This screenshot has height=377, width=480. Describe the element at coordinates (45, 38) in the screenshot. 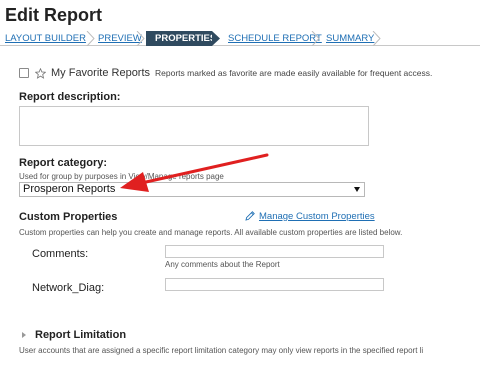

I see `step-layout-builder: LAYOUT BUILDER` at that location.